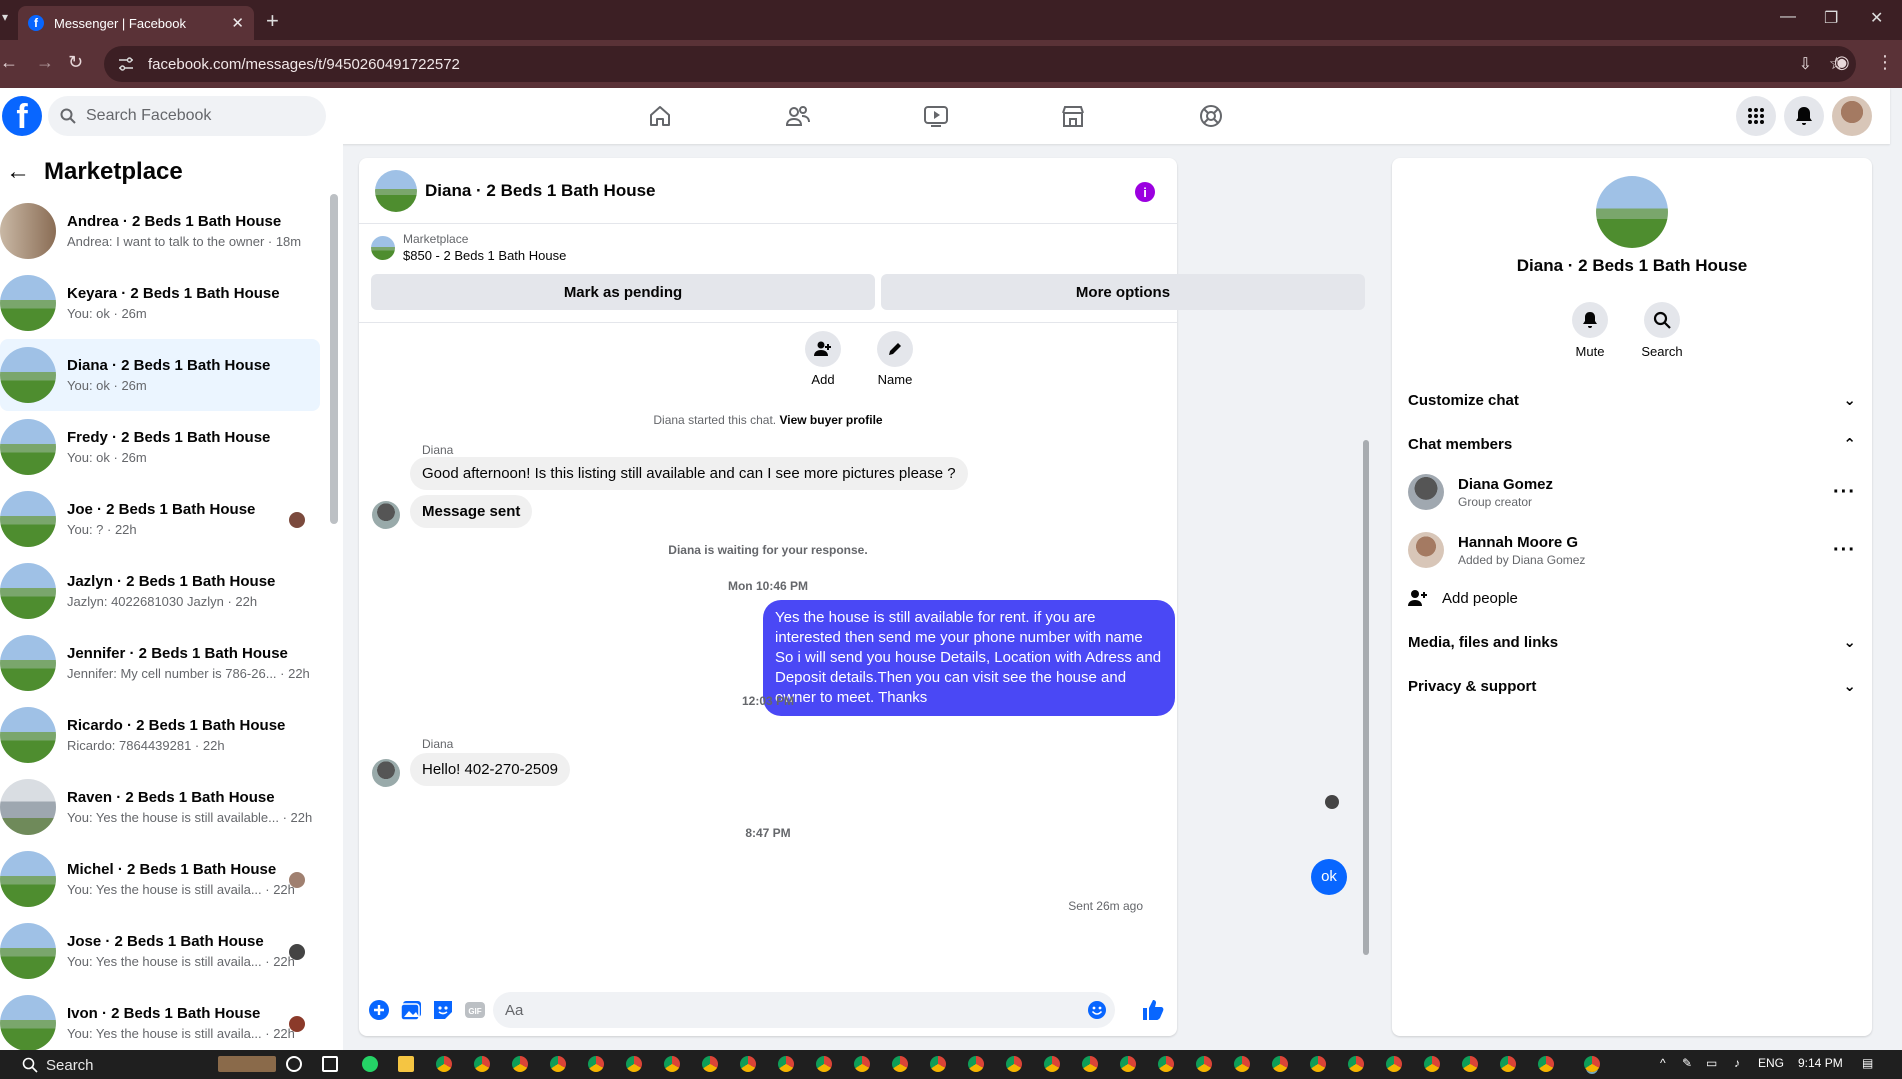  What do you see at coordinates (1632, 212) in the screenshot?
I see `chat-avatar-large` at bounding box center [1632, 212].